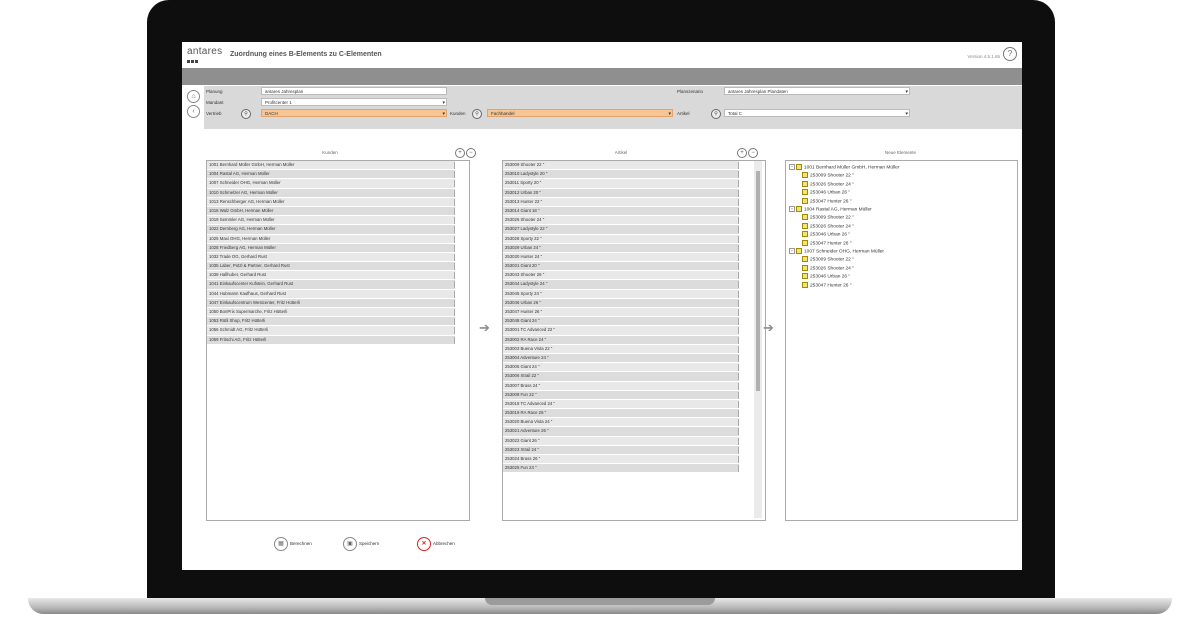 The width and height of the screenshot is (1200, 628). I want to click on list-item: 1022 Dernberg AG, Herman Müller, so click(331, 230).